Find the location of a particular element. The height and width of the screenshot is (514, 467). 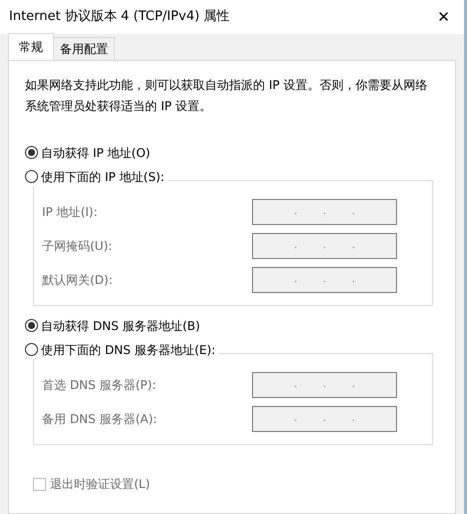

close-button: ✕ is located at coordinates (443, 17).